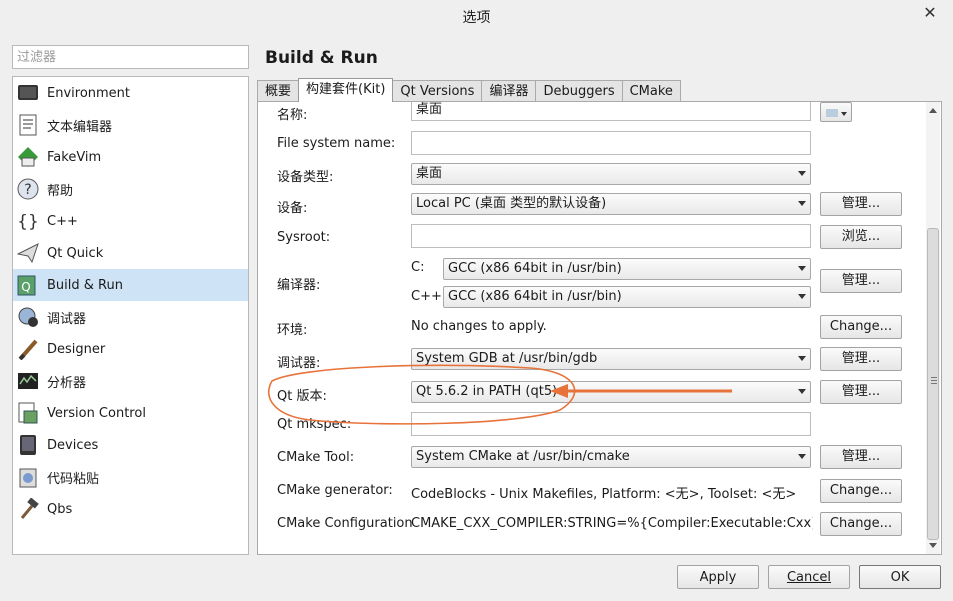  What do you see at coordinates (611, 236) in the screenshot?
I see `sysroot-field` at bounding box center [611, 236].